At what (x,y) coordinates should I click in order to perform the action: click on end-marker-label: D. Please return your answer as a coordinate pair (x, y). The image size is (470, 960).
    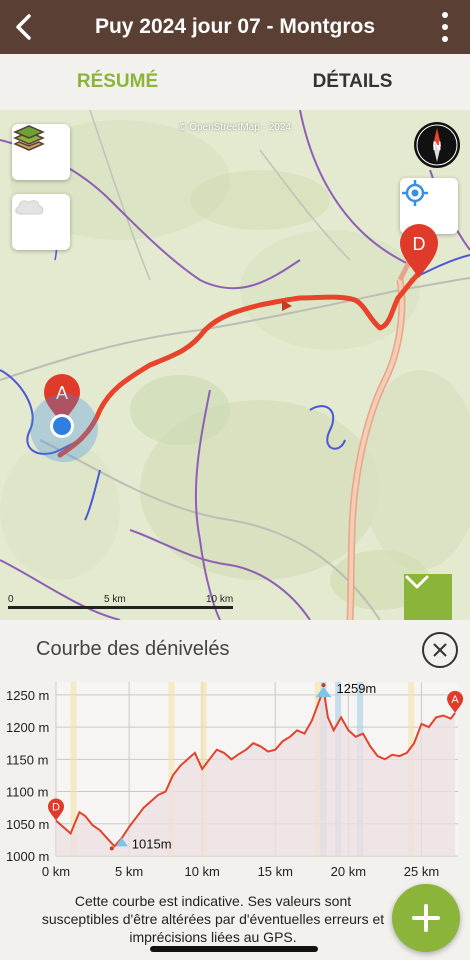
    Looking at the image, I should click on (419, 244).